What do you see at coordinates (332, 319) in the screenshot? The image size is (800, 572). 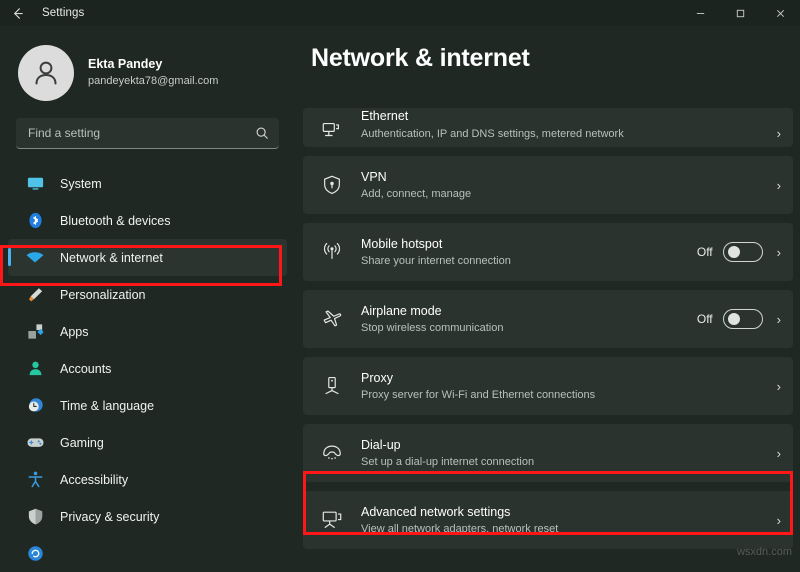 I see `airplane-icon` at bounding box center [332, 319].